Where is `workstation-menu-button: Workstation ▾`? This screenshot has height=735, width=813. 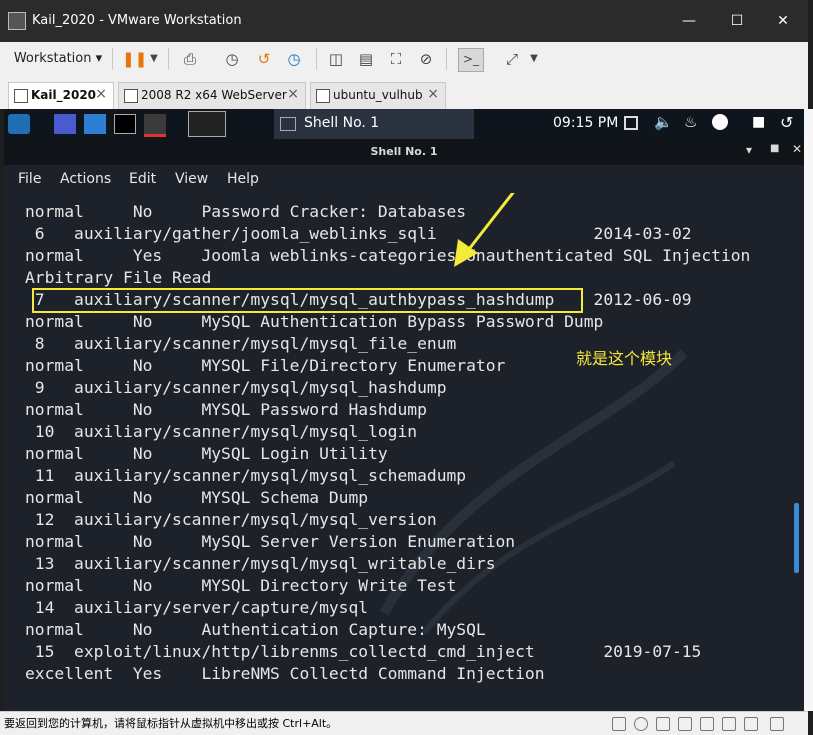 workstation-menu-button: Workstation ▾ is located at coordinates (58, 59).